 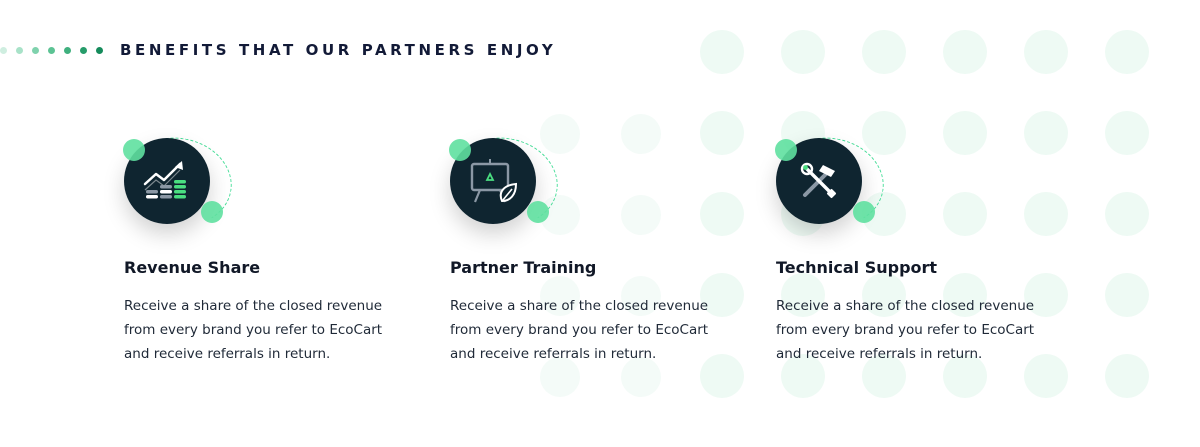 I want to click on benefit-title: Revenue Share, so click(x=192, y=267).